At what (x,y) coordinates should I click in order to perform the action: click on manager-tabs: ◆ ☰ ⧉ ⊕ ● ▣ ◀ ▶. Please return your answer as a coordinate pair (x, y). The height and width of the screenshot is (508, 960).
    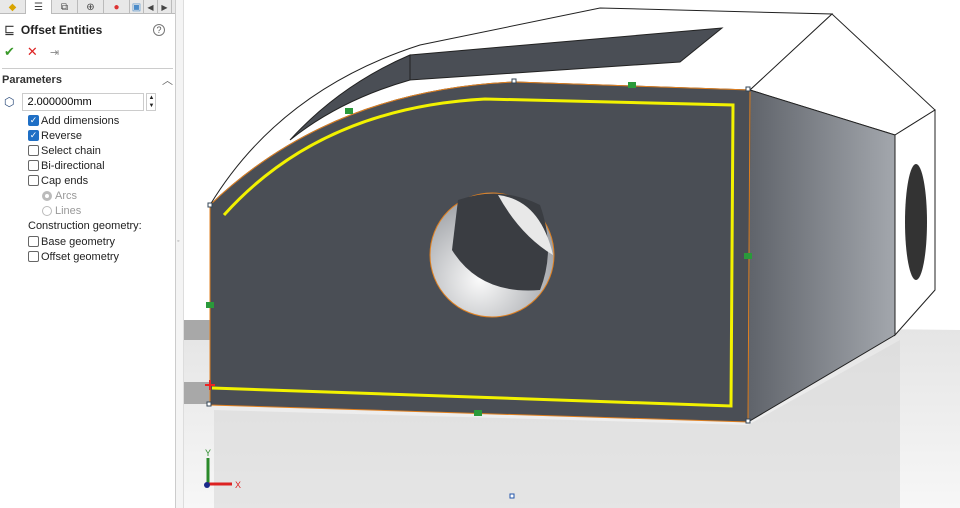
    Looking at the image, I should click on (87, 7).